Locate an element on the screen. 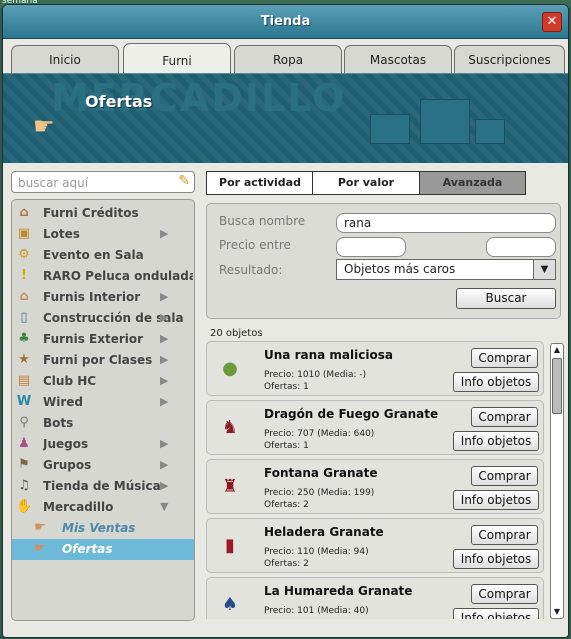 This screenshot has width=571, height=639. price-label: Precio entre is located at coordinates (255, 245).